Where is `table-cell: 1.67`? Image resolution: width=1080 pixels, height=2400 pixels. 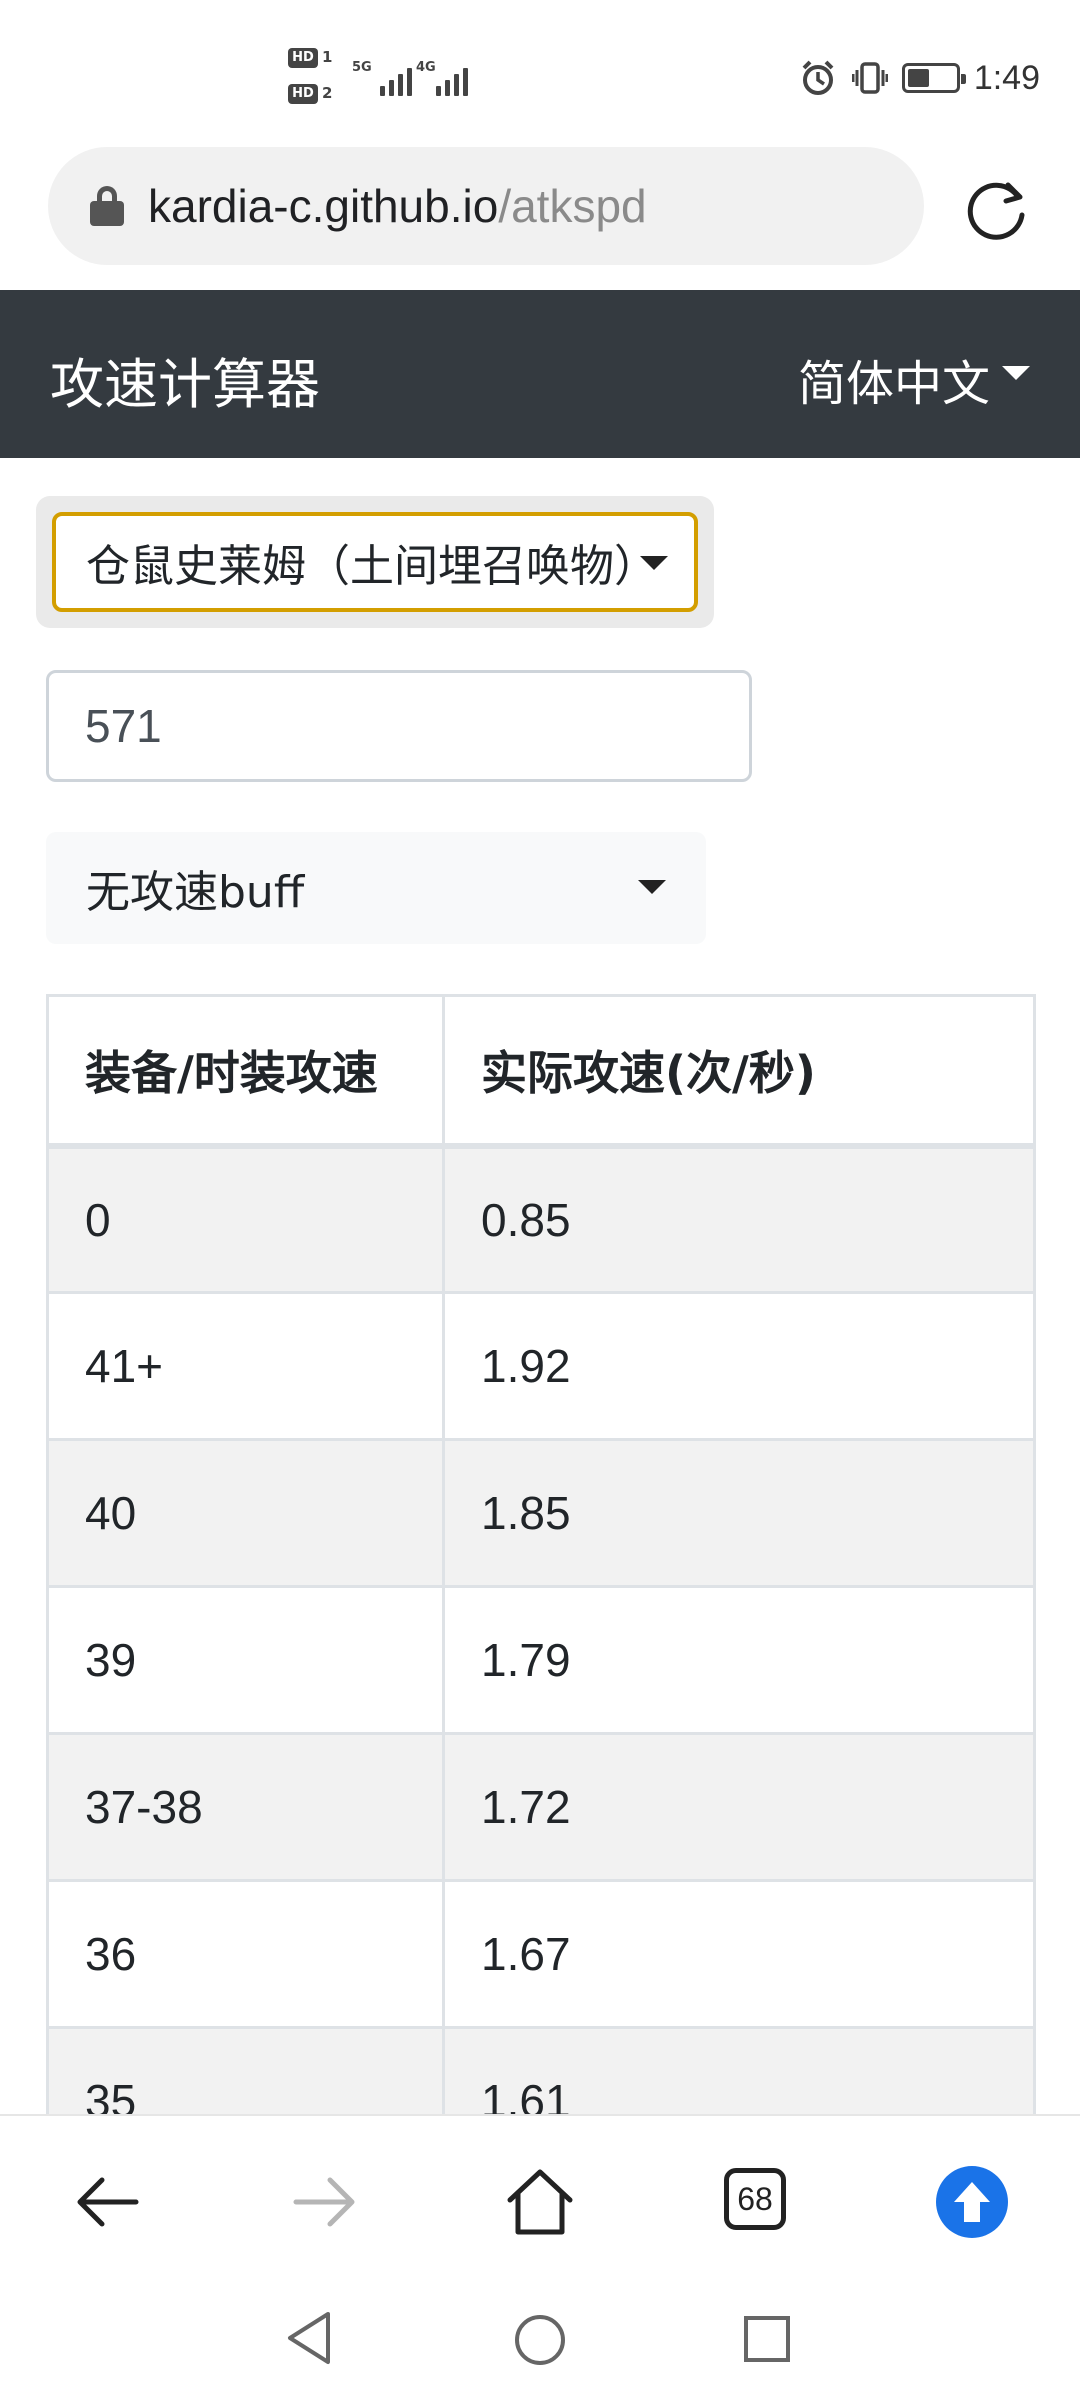 table-cell: 1.67 is located at coordinates (739, 1954).